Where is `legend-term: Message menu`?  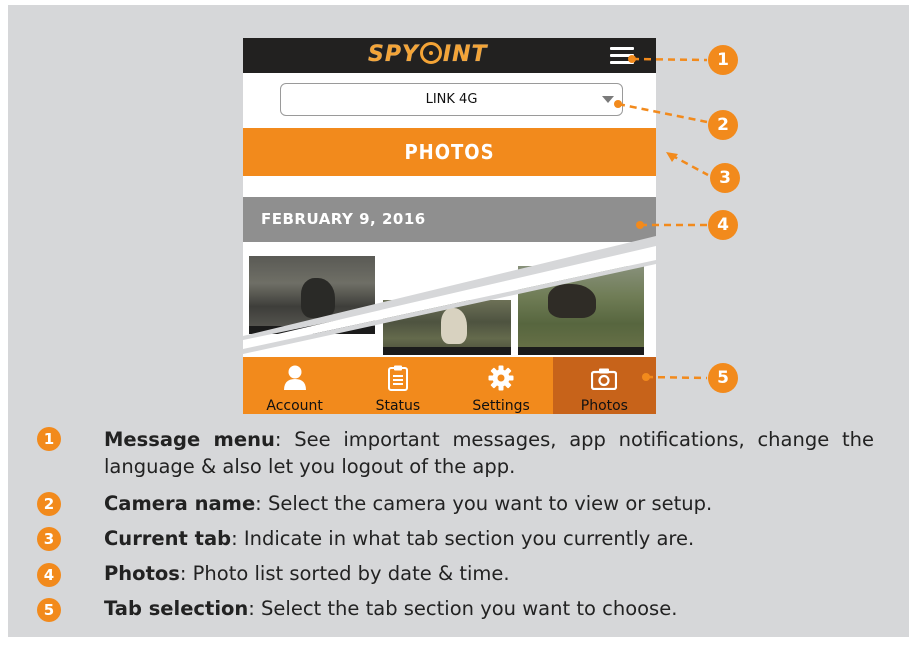 legend-term: Message menu is located at coordinates (189, 439).